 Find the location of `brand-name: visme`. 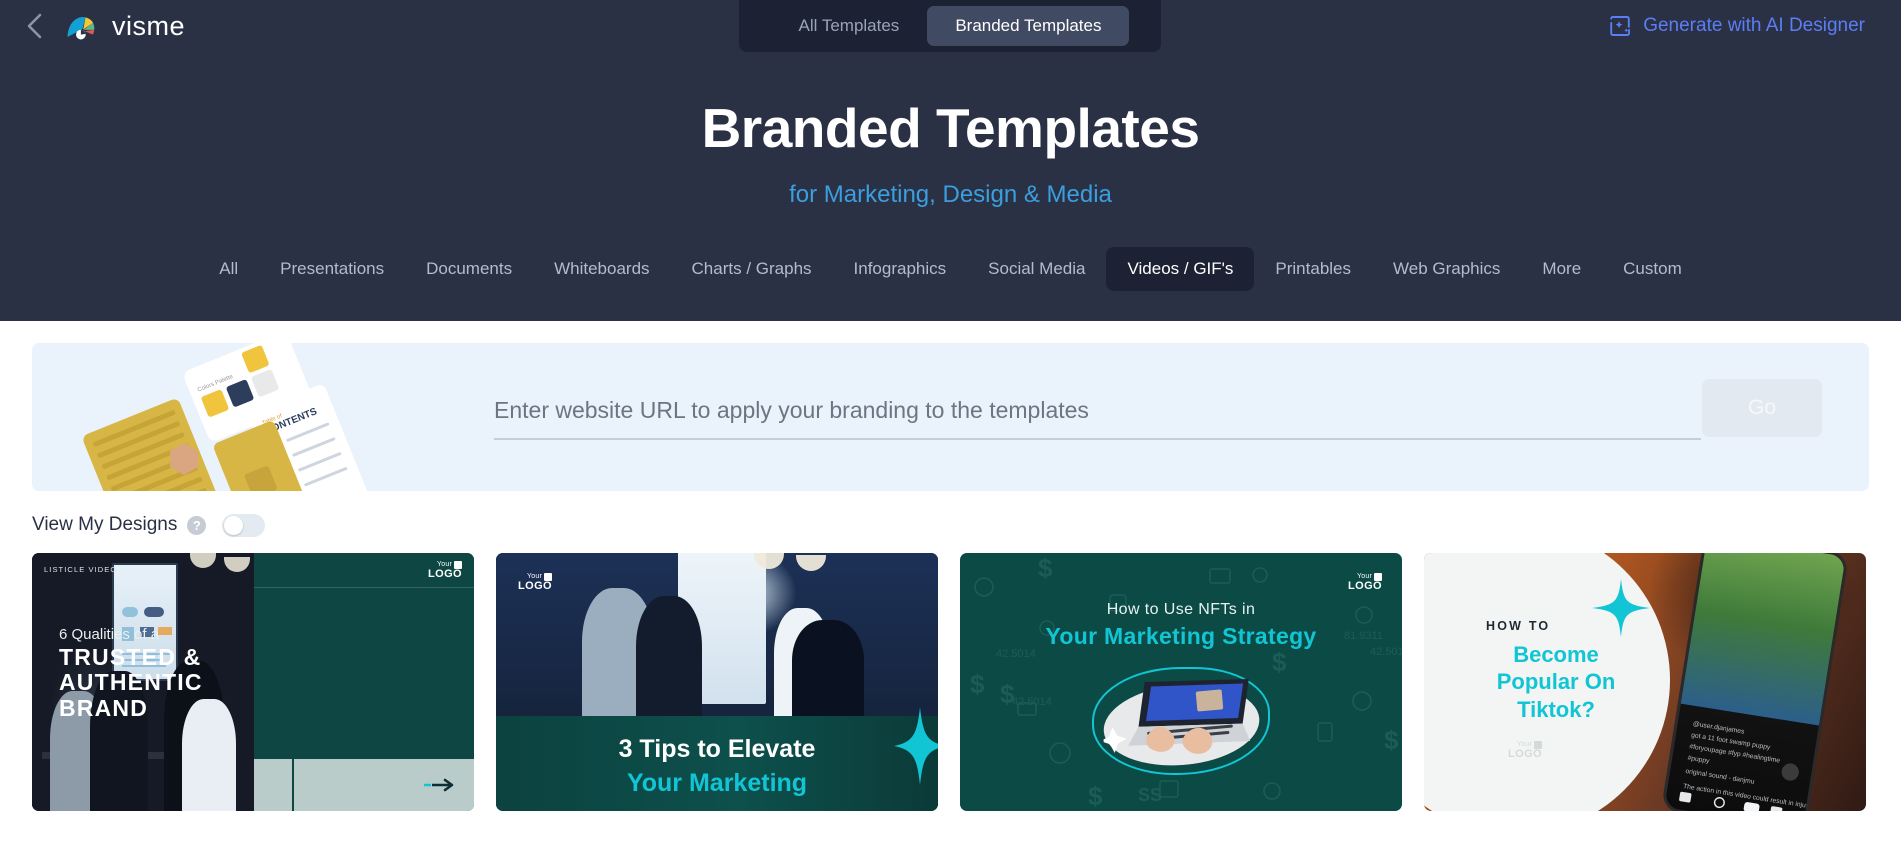

brand-name: visme is located at coordinates (149, 25).